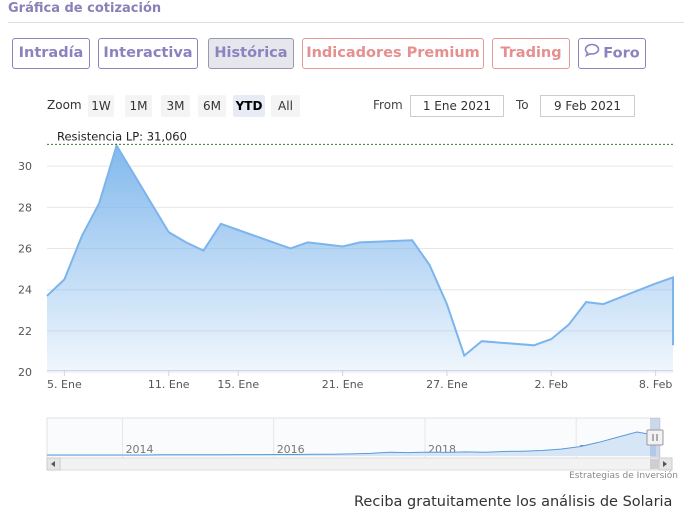 The height and width of the screenshot is (517, 696). I want to click on tab-label: Trading, so click(531, 53).